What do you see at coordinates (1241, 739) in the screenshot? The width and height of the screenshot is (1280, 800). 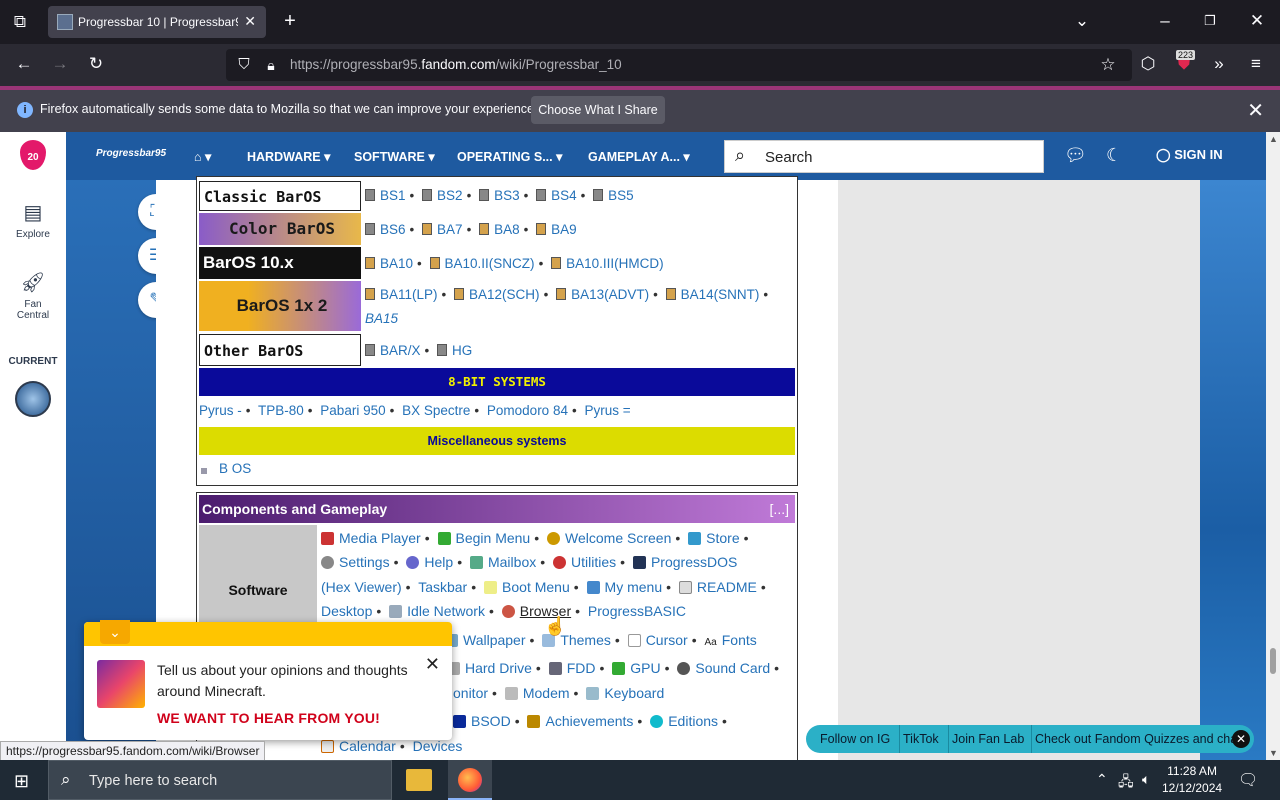 I see `close-follow-bar-icon: ✕` at bounding box center [1241, 739].